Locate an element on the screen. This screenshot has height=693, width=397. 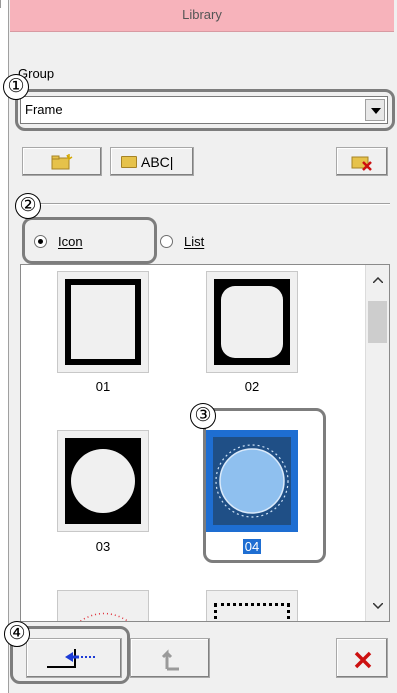
dotted-arc-preview is located at coordinates (104, 616).